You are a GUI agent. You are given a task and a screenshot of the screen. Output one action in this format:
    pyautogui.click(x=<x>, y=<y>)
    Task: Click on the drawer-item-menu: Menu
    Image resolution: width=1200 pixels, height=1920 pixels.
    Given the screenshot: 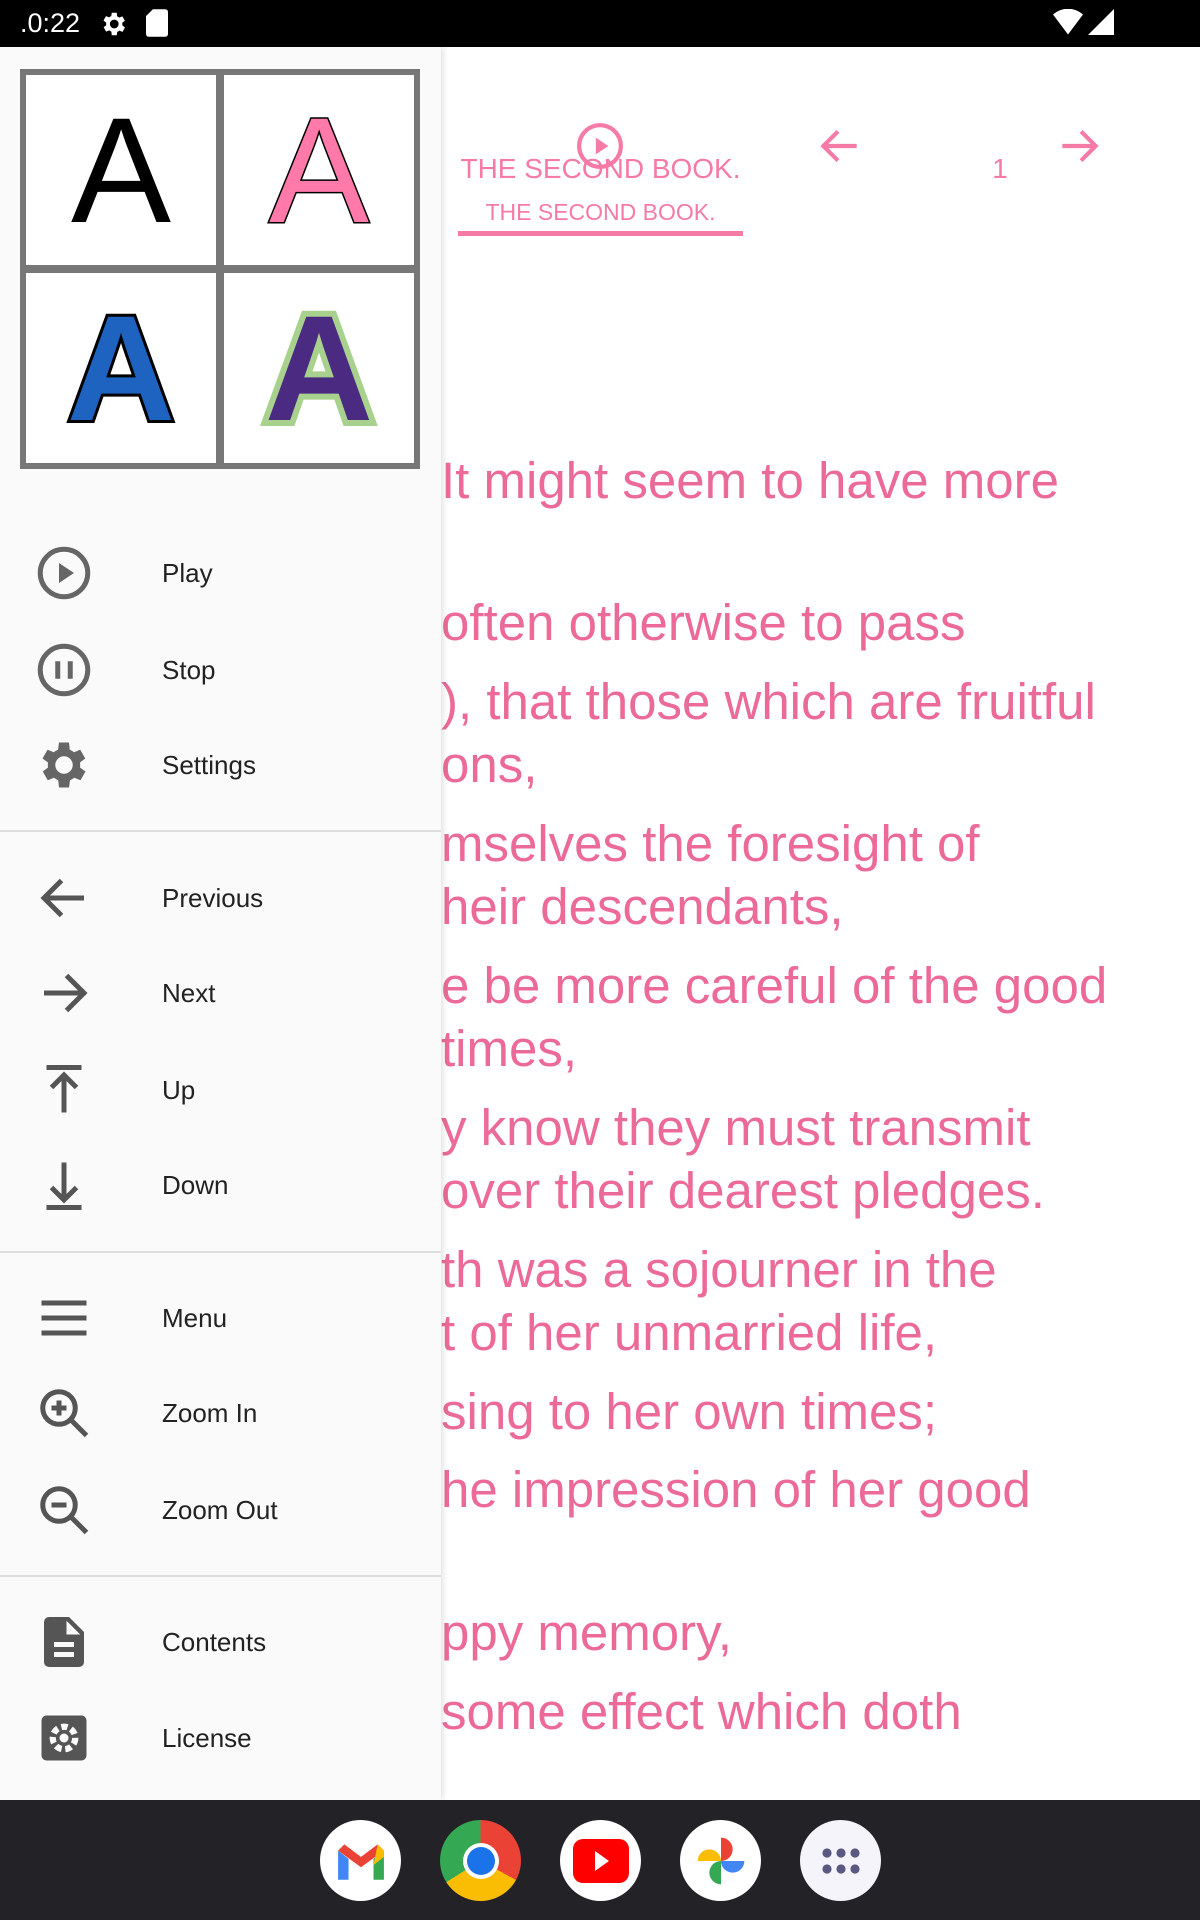 What is the action you would take?
    pyautogui.click(x=220, y=1318)
    